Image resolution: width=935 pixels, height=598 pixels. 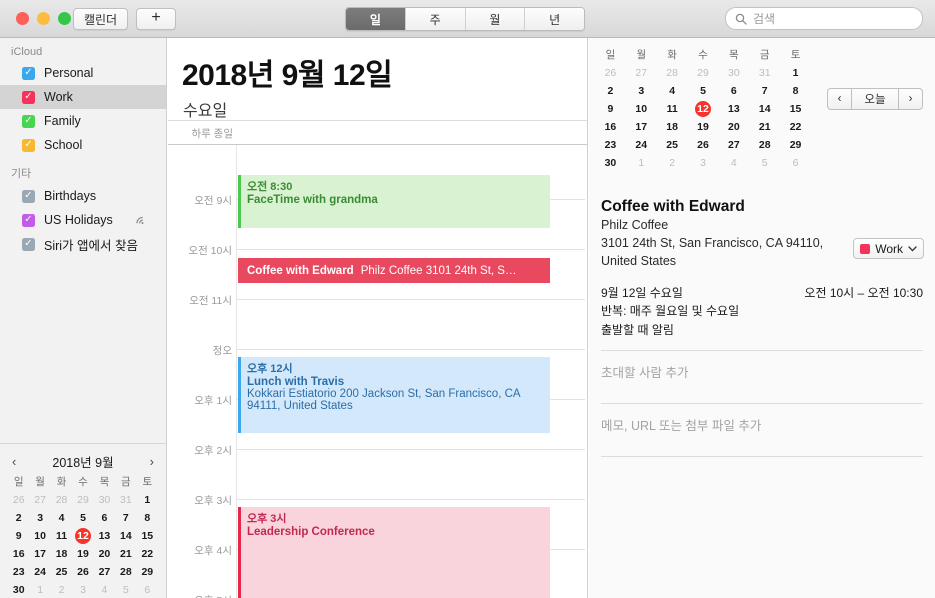 I want to click on calendar-day: 23, so click(x=18, y=572).